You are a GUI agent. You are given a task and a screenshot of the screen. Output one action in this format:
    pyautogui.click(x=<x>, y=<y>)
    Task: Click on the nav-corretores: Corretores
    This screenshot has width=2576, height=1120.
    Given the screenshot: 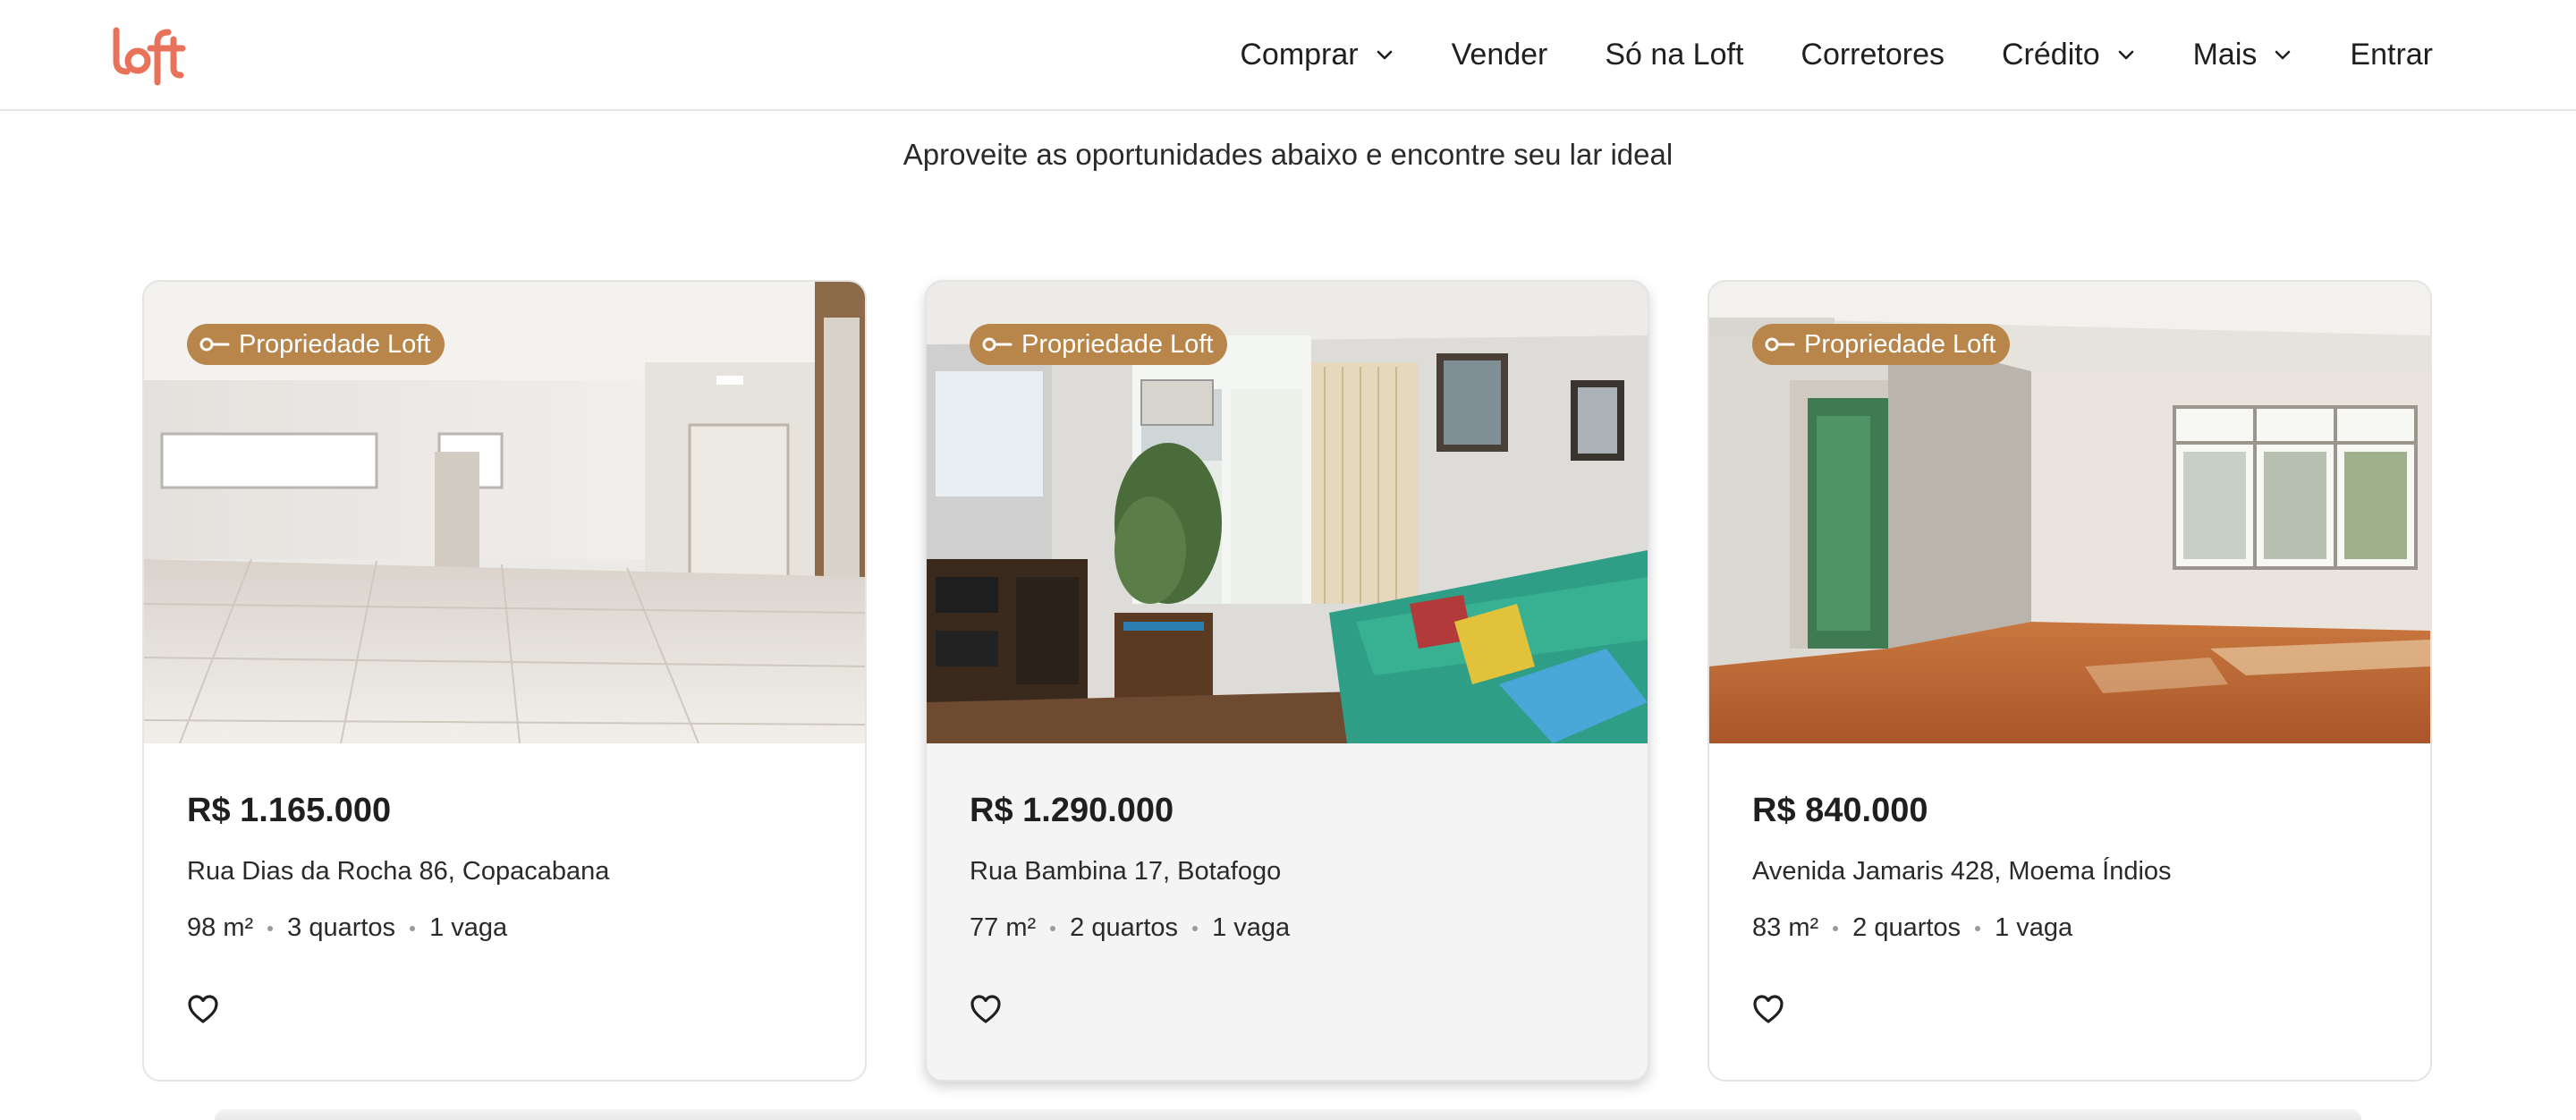 What is the action you would take?
    pyautogui.click(x=1873, y=55)
    